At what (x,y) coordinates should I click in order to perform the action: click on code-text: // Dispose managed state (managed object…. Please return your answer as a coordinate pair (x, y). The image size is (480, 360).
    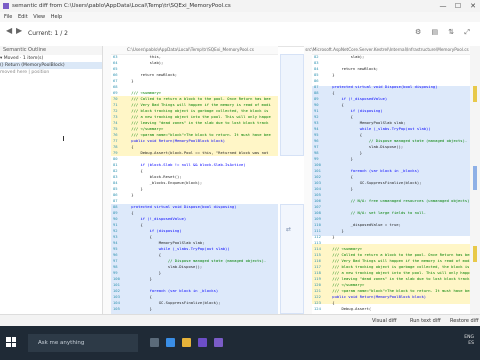
    Looking at the image, I should click on (194, 260).